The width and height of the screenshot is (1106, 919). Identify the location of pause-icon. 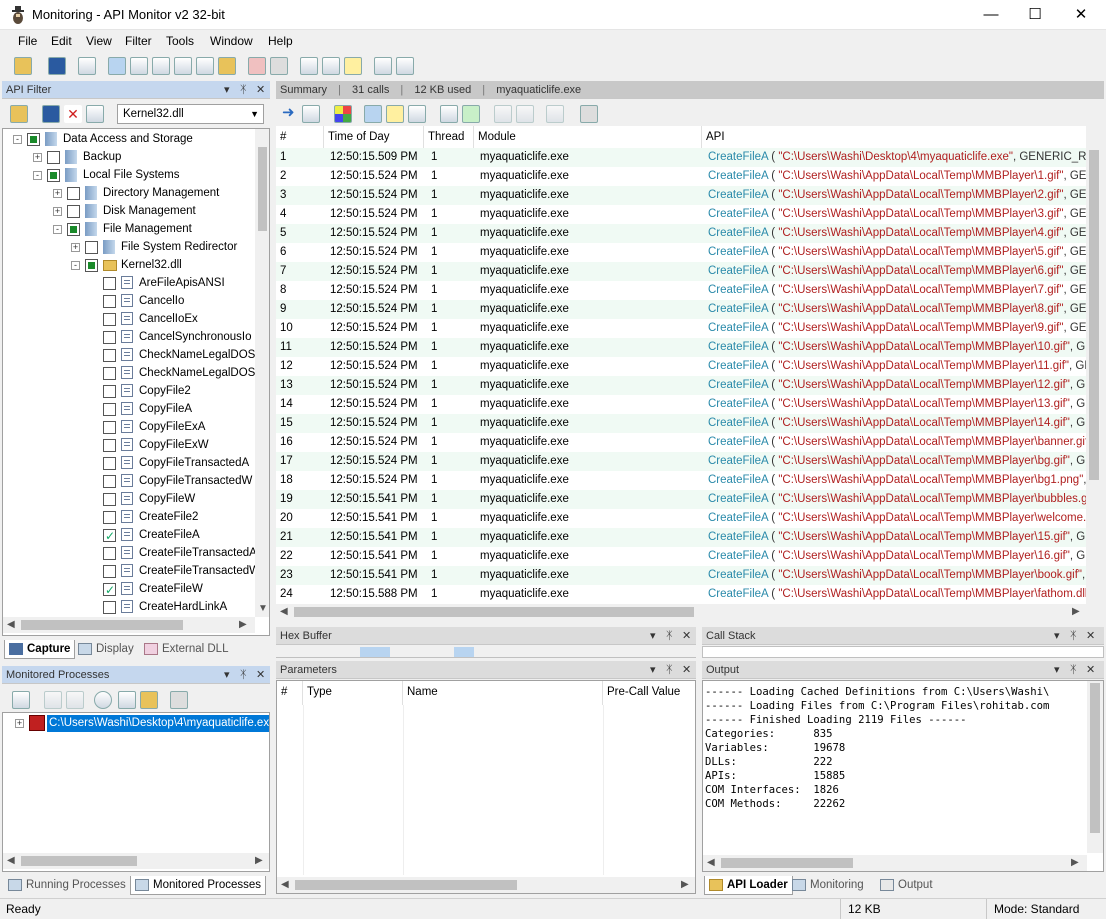
(53, 700).